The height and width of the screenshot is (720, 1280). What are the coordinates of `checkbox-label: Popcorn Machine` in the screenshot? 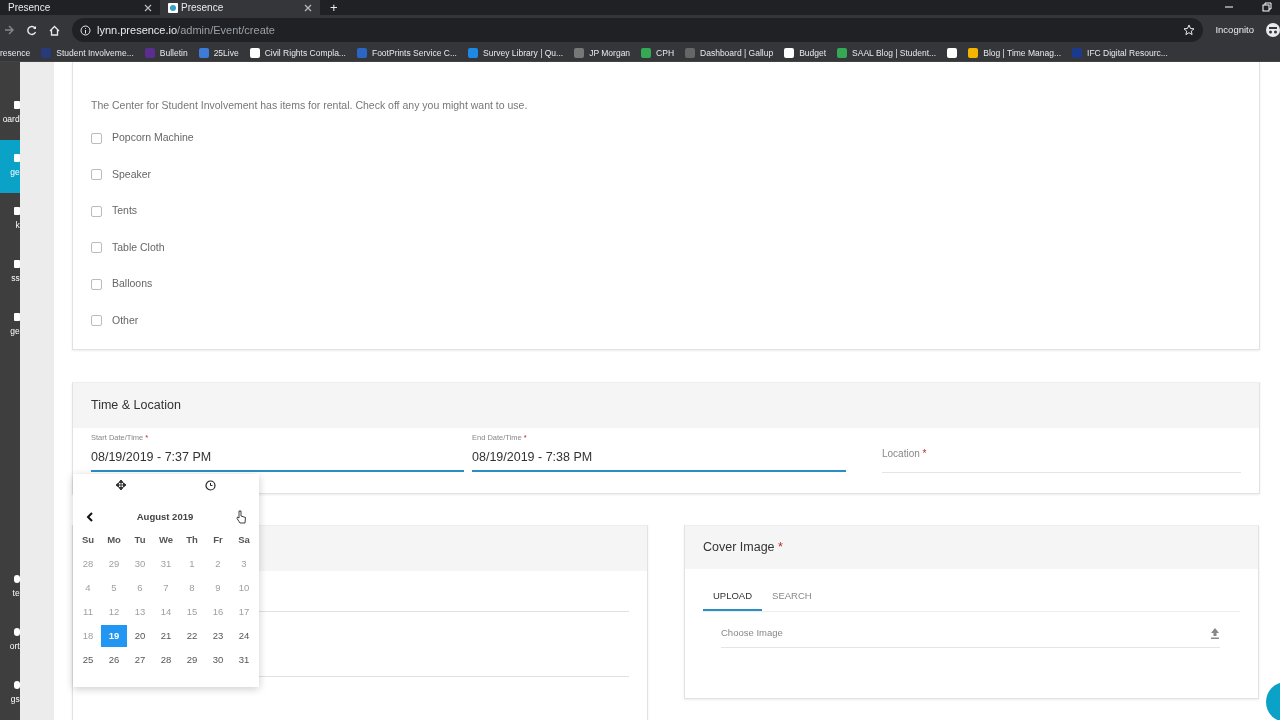 It's located at (153, 138).